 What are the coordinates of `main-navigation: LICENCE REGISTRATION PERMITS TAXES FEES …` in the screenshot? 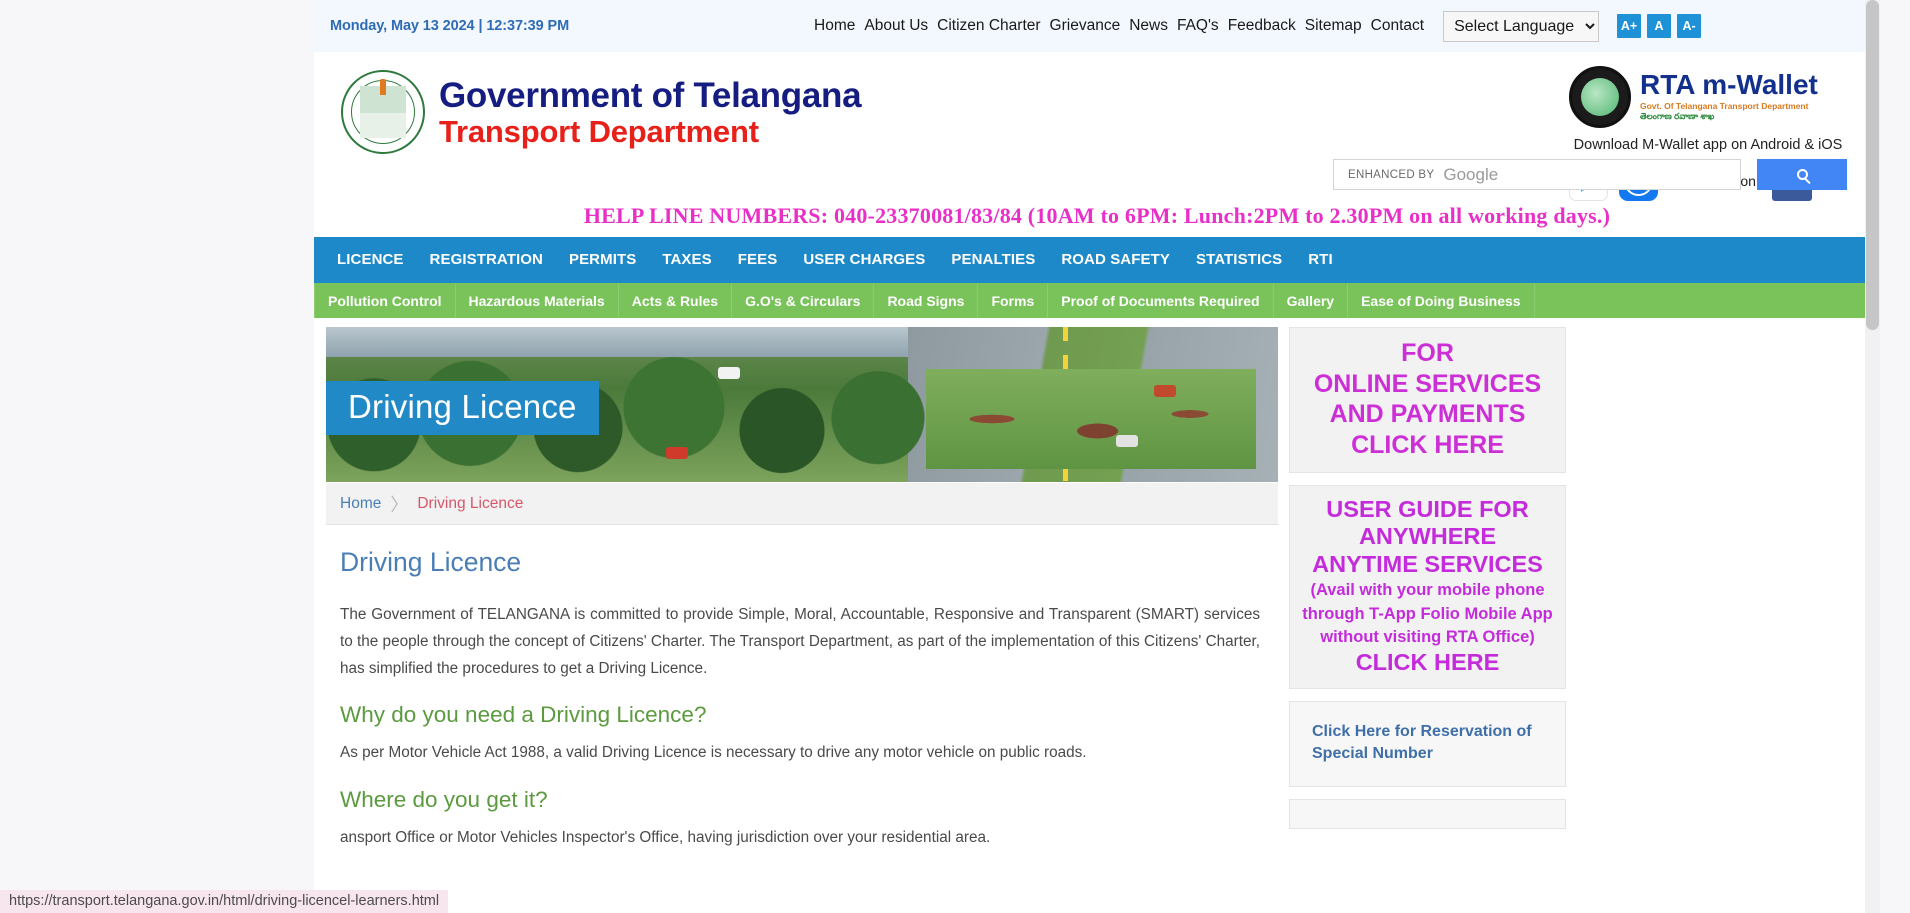 It's located at (1097, 259).